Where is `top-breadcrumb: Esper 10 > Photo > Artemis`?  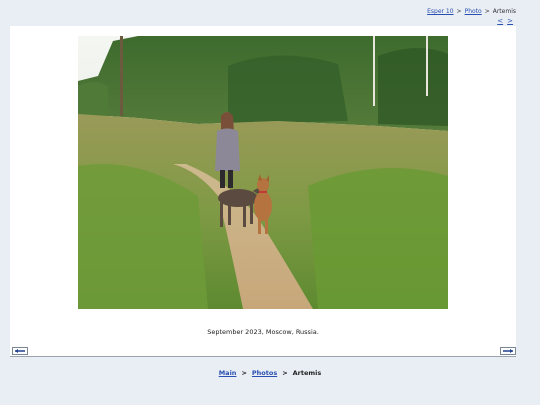
top-breadcrumb: Esper 10 > Photo > Artemis is located at coordinates (471, 11).